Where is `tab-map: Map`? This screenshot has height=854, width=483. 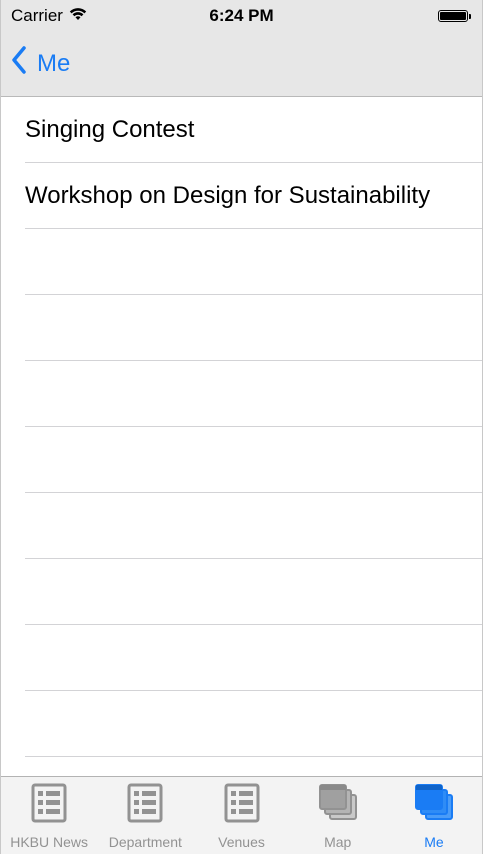 tab-map: Map is located at coordinates (338, 815).